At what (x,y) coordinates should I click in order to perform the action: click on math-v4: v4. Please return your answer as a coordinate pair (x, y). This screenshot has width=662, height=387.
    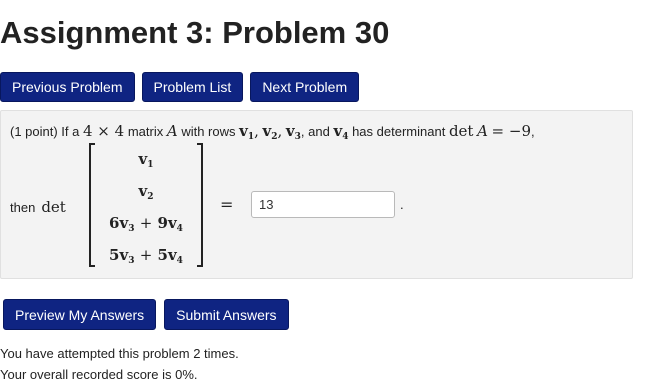
    Looking at the image, I should click on (341, 132).